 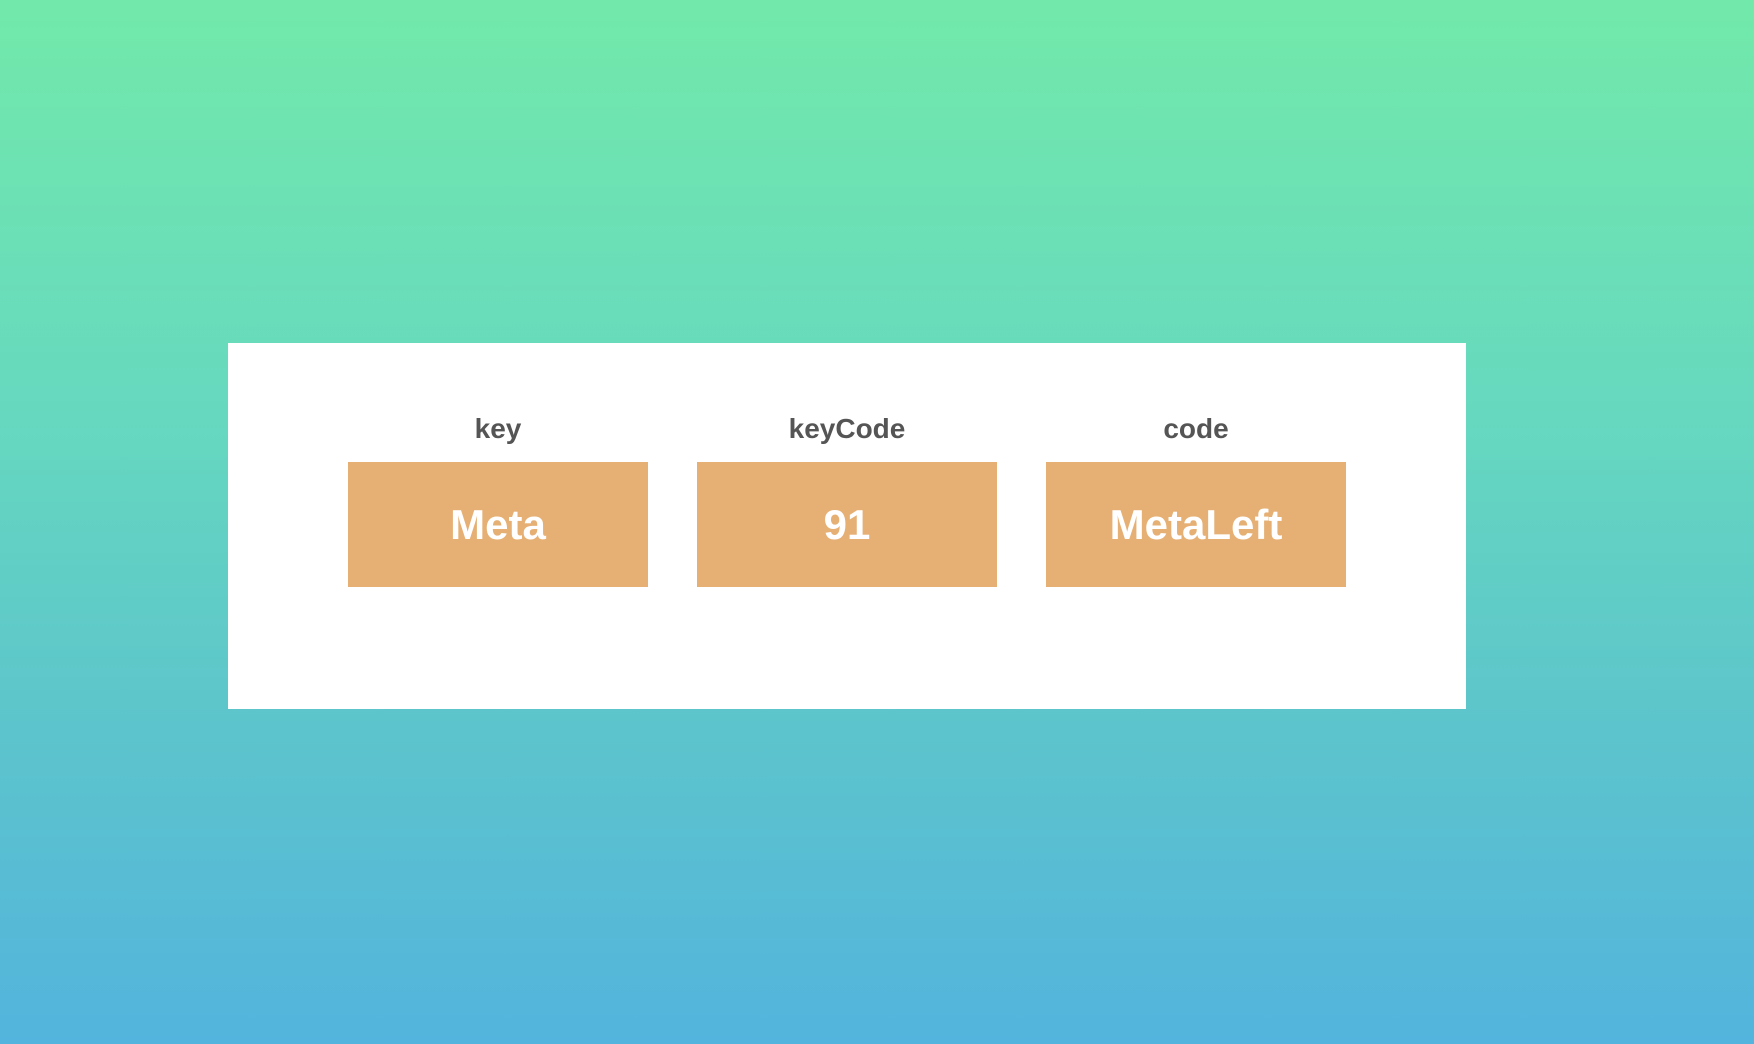 What do you see at coordinates (498, 524) in the screenshot?
I see `key-value-box: Meta` at bounding box center [498, 524].